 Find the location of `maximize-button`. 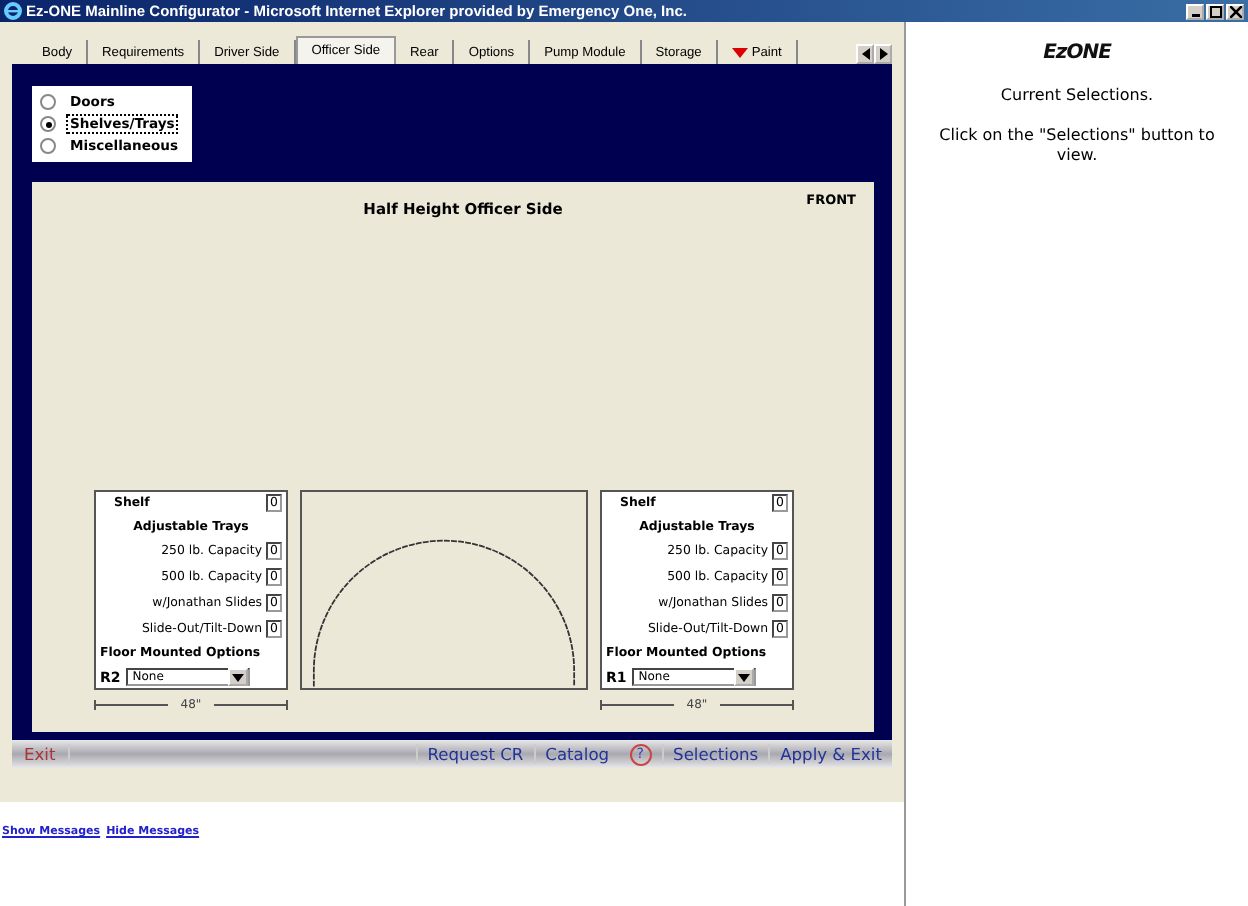

maximize-button is located at coordinates (1215, 11).